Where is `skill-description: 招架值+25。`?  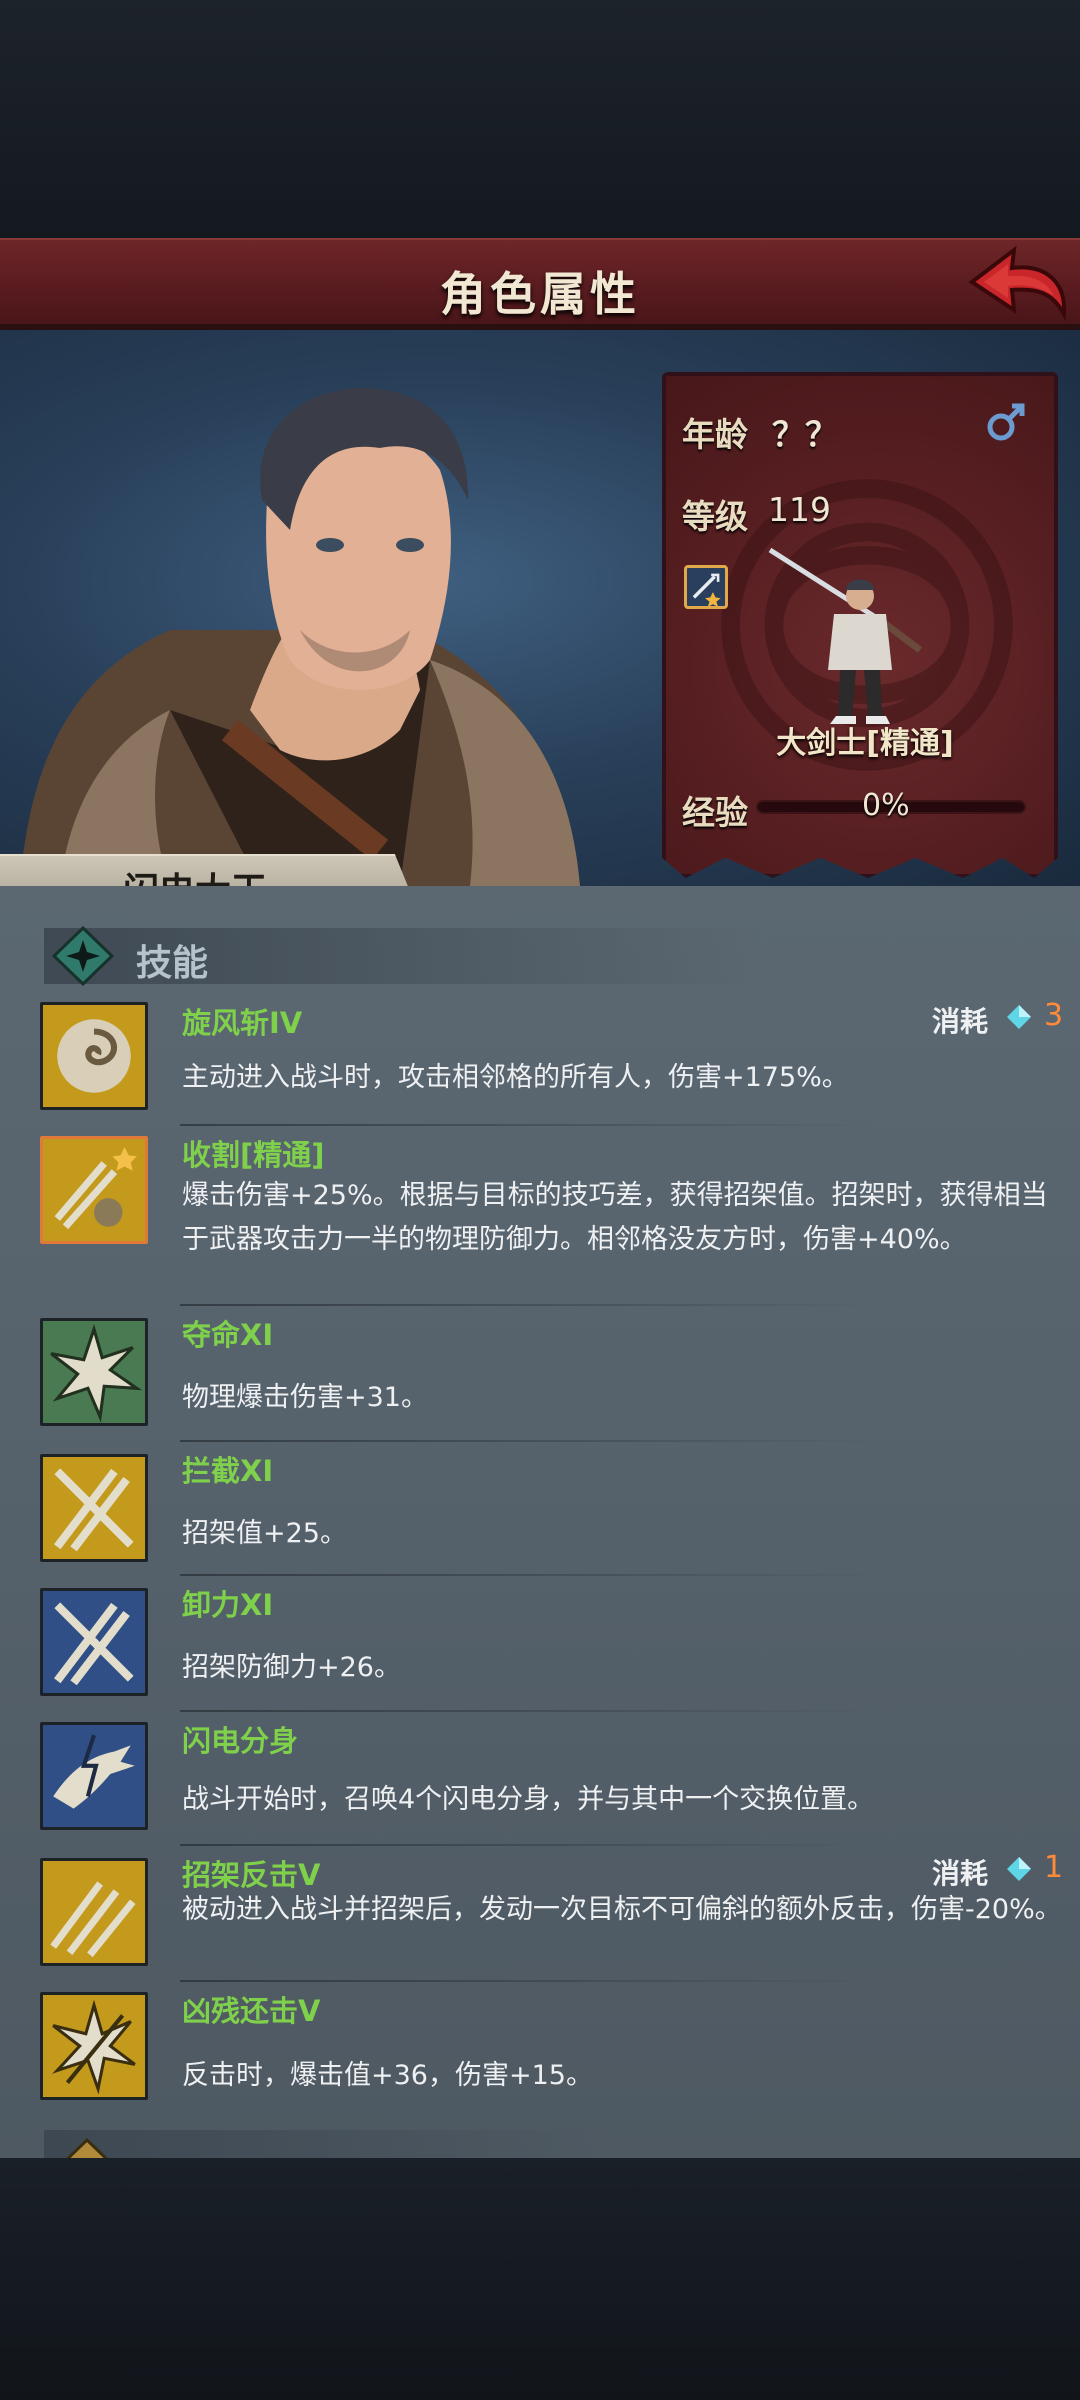 skill-description: 招架值+25。 is located at coordinates (264, 1533).